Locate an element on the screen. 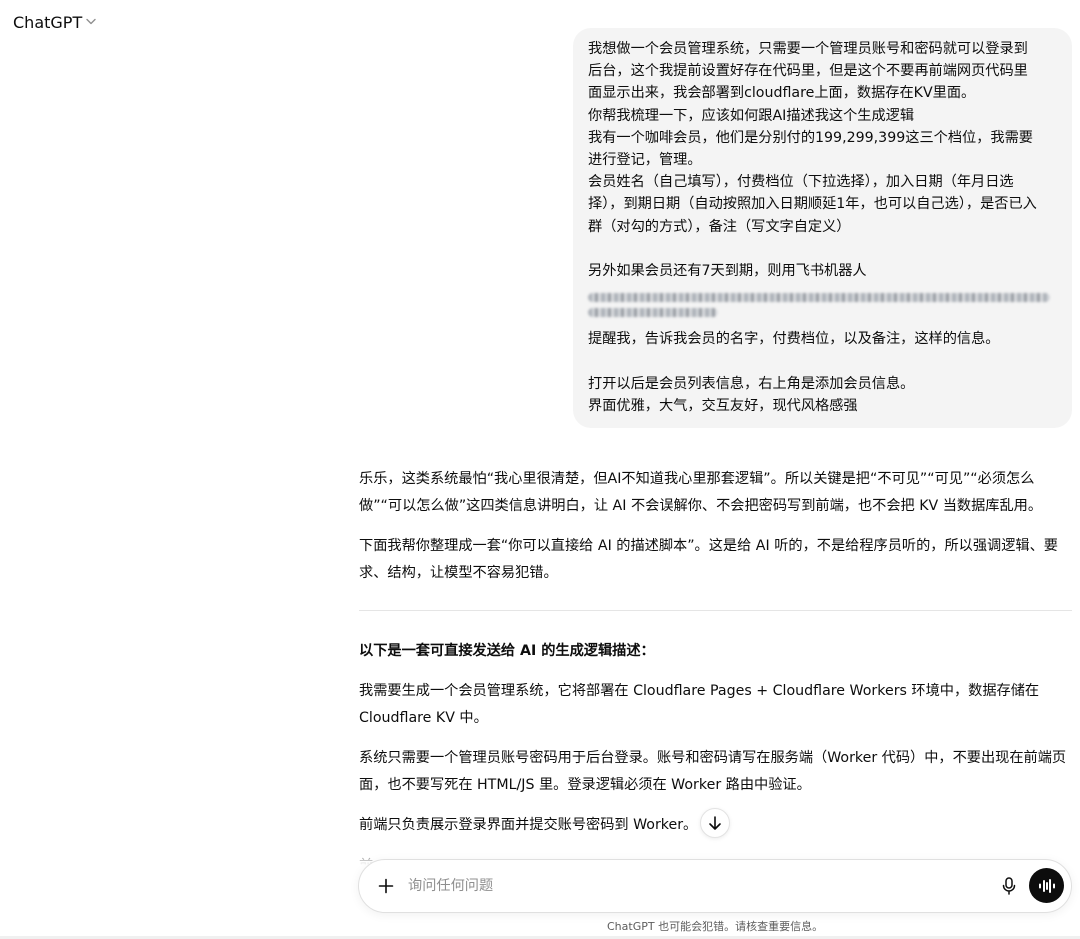 The image size is (1080, 939). chevron-down-icon is located at coordinates (91, 23).